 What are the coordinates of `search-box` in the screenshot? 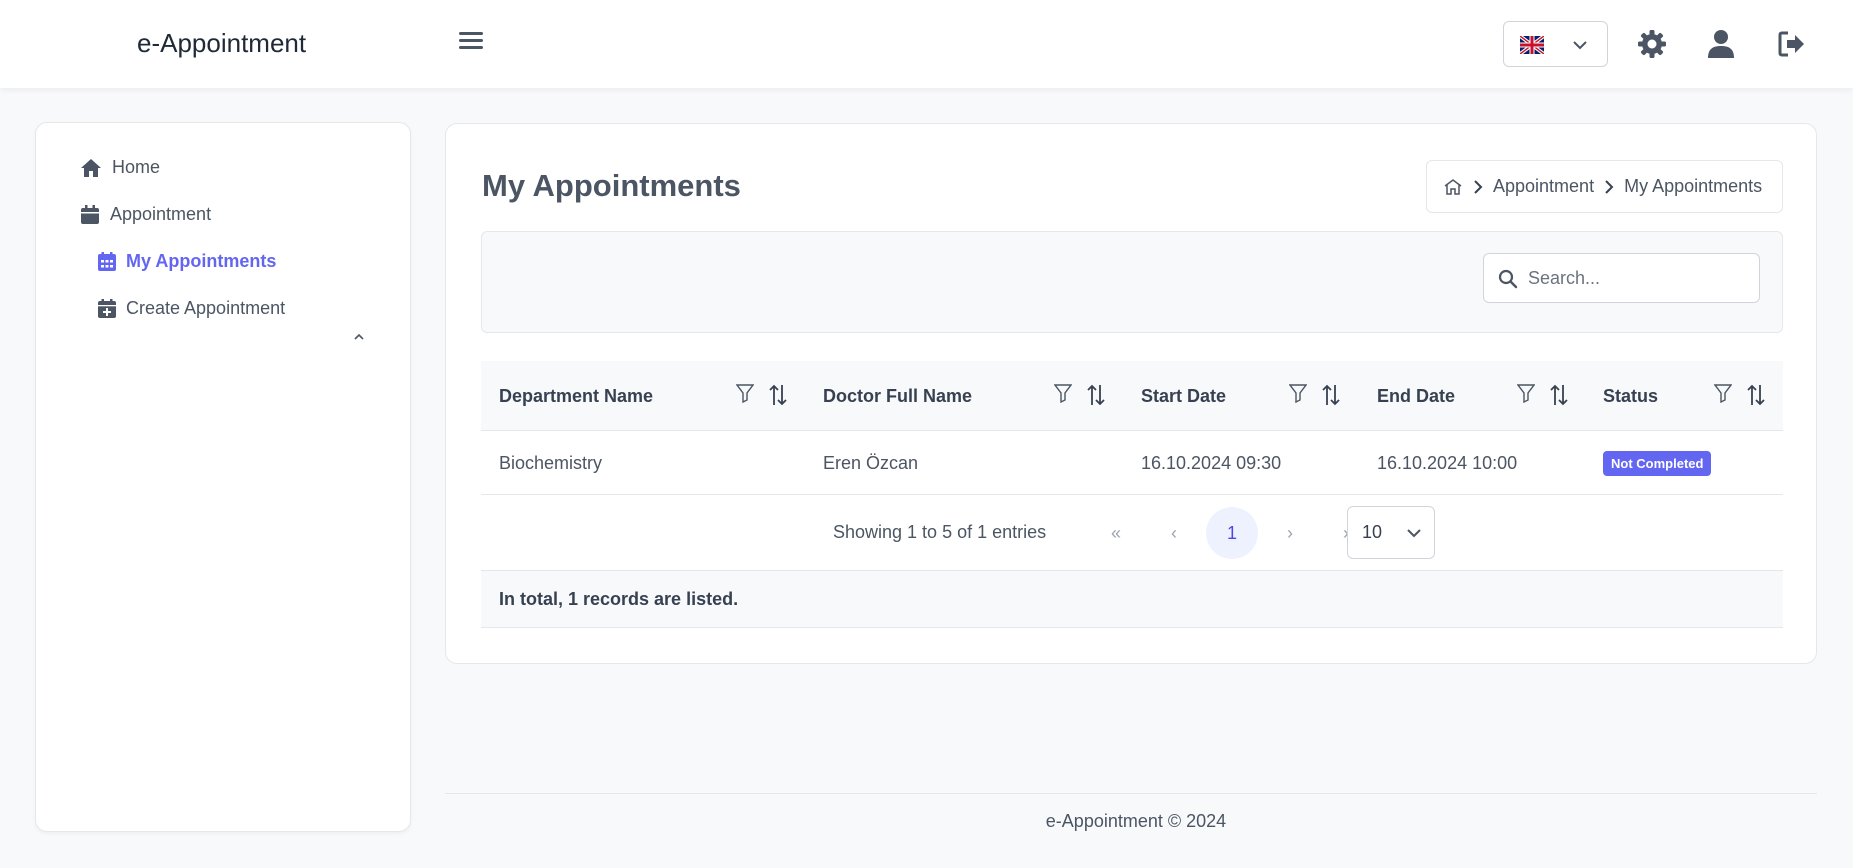 It's located at (1621, 278).